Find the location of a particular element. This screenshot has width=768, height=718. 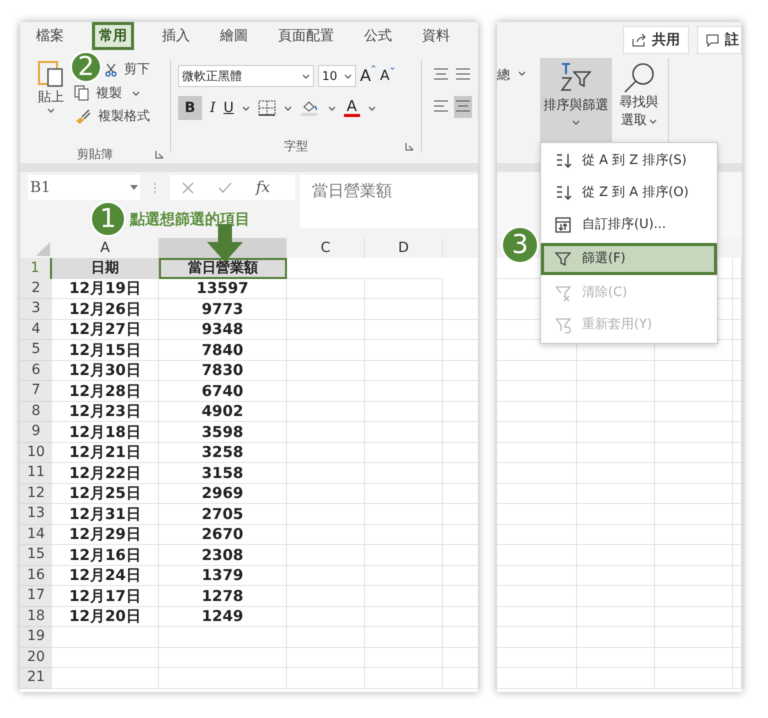

increase-font-button: A is located at coordinates (368, 76).